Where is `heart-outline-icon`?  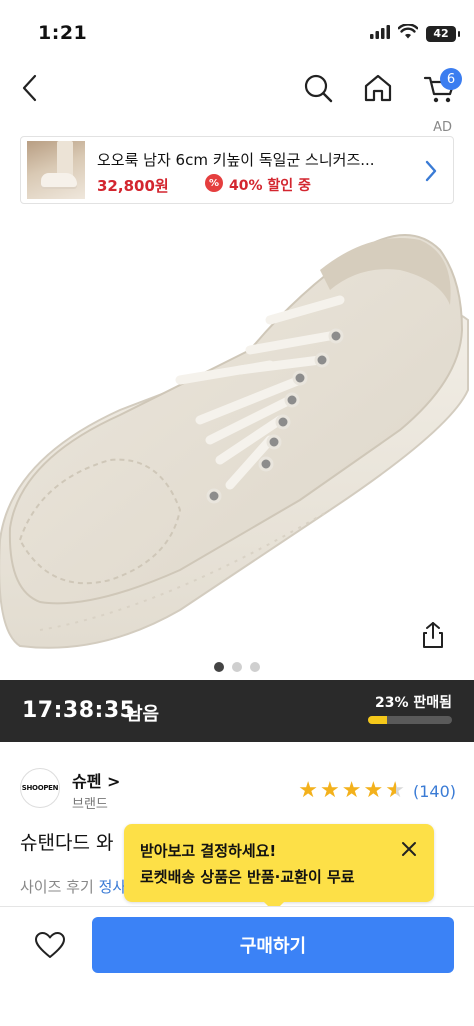 heart-outline-icon is located at coordinates (50, 947).